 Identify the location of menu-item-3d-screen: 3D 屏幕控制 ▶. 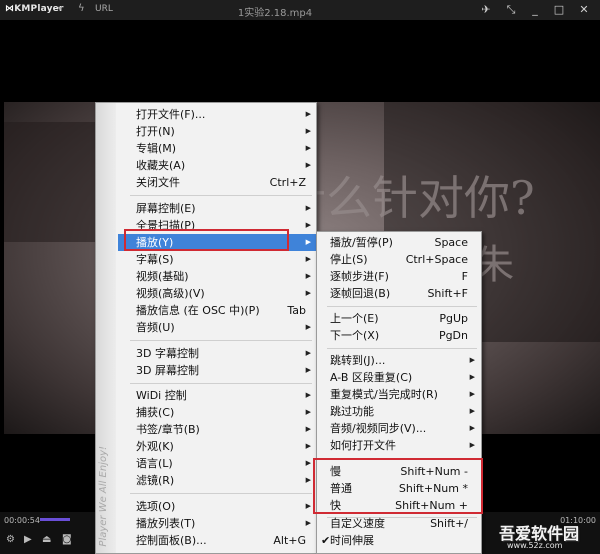
(217, 370).